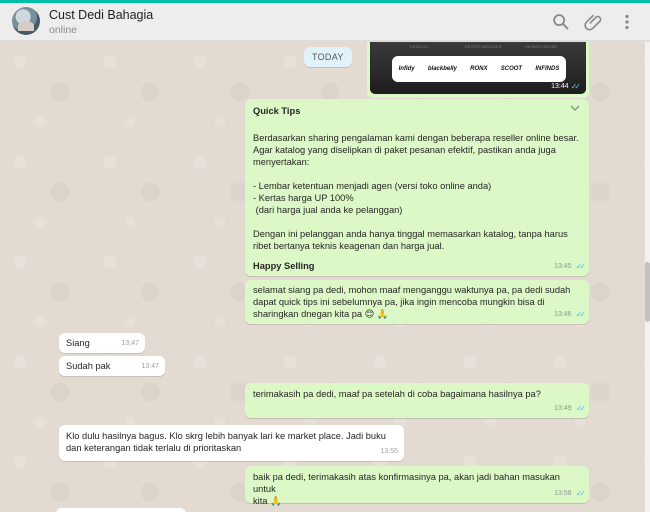 Image resolution: width=650 pixels, height=512 pixels. What do you see at coordinates (541, 46) in the screenshot?
I see `image-caption-right: INFINDS ONLINE` at bounding box center [541, 46].